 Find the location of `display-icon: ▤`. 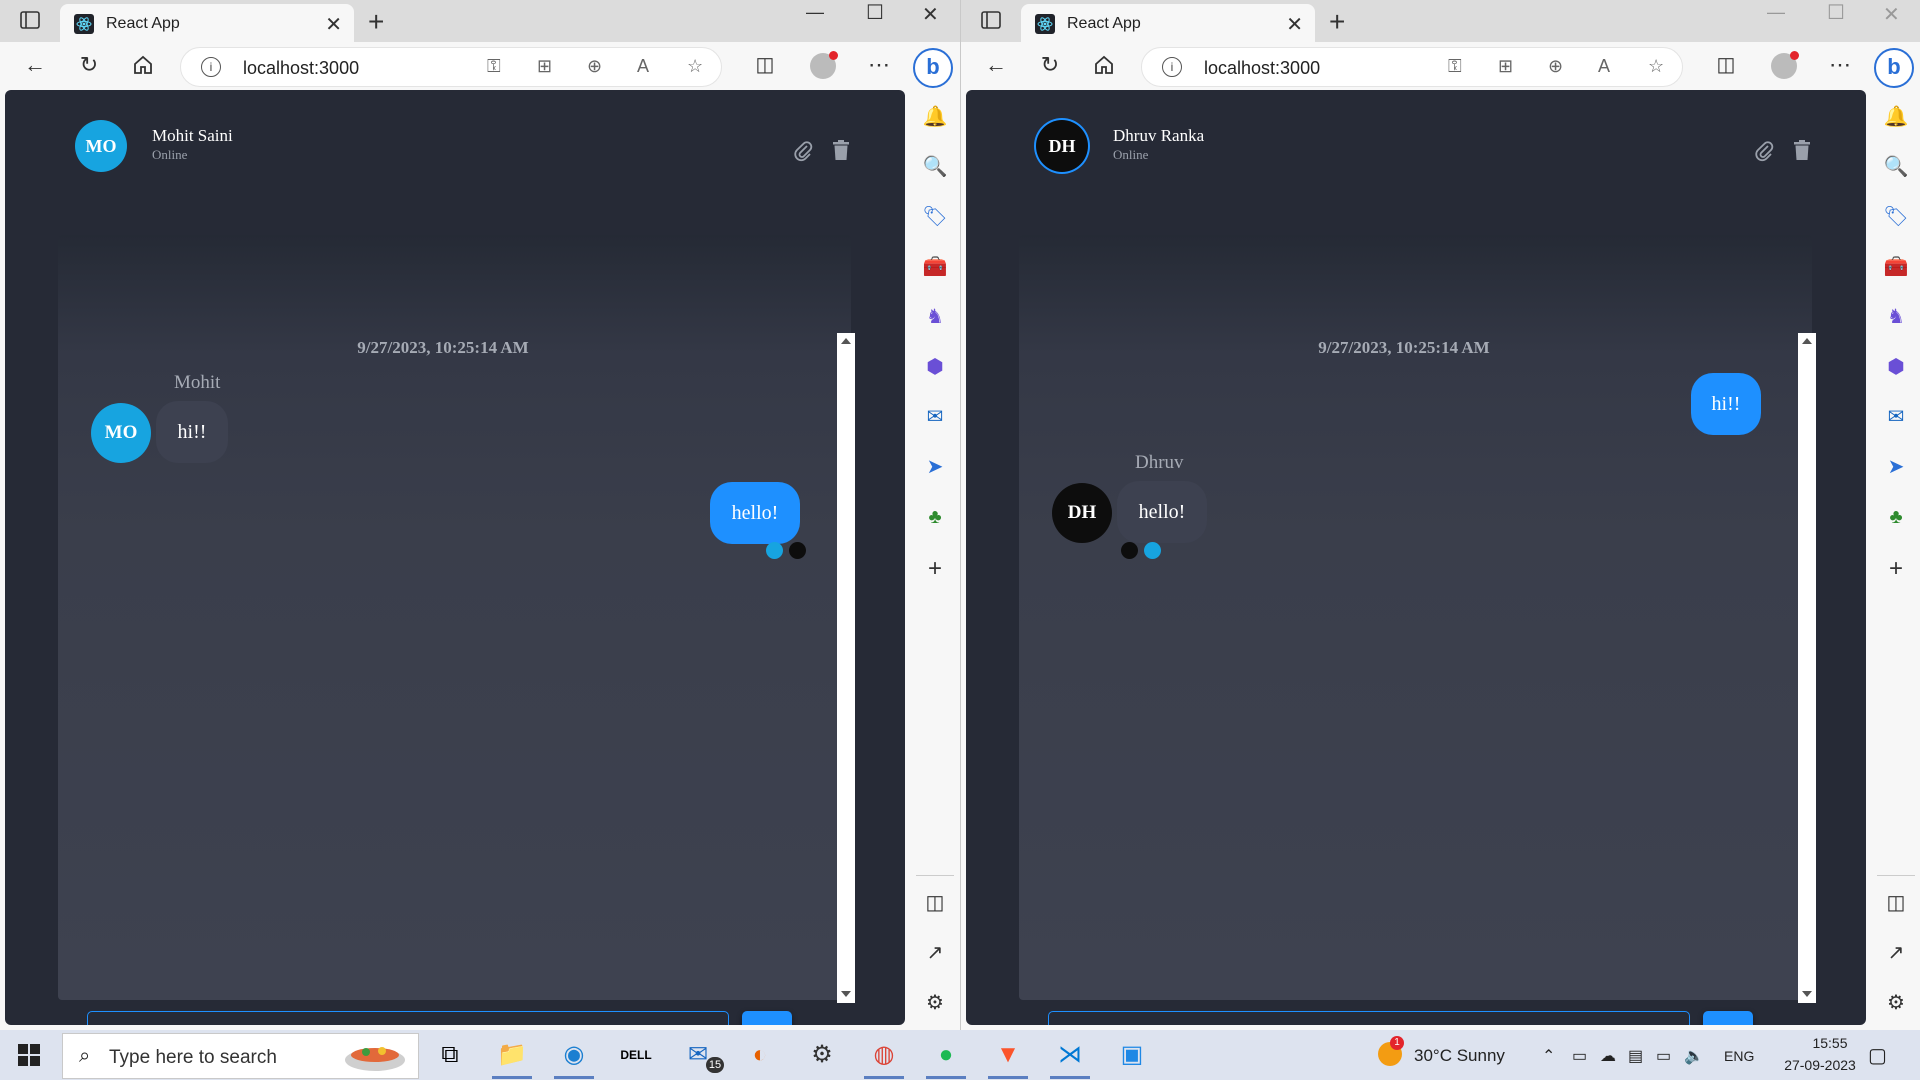

display-icon: ▤ is located at coordinates (1635, 1056).